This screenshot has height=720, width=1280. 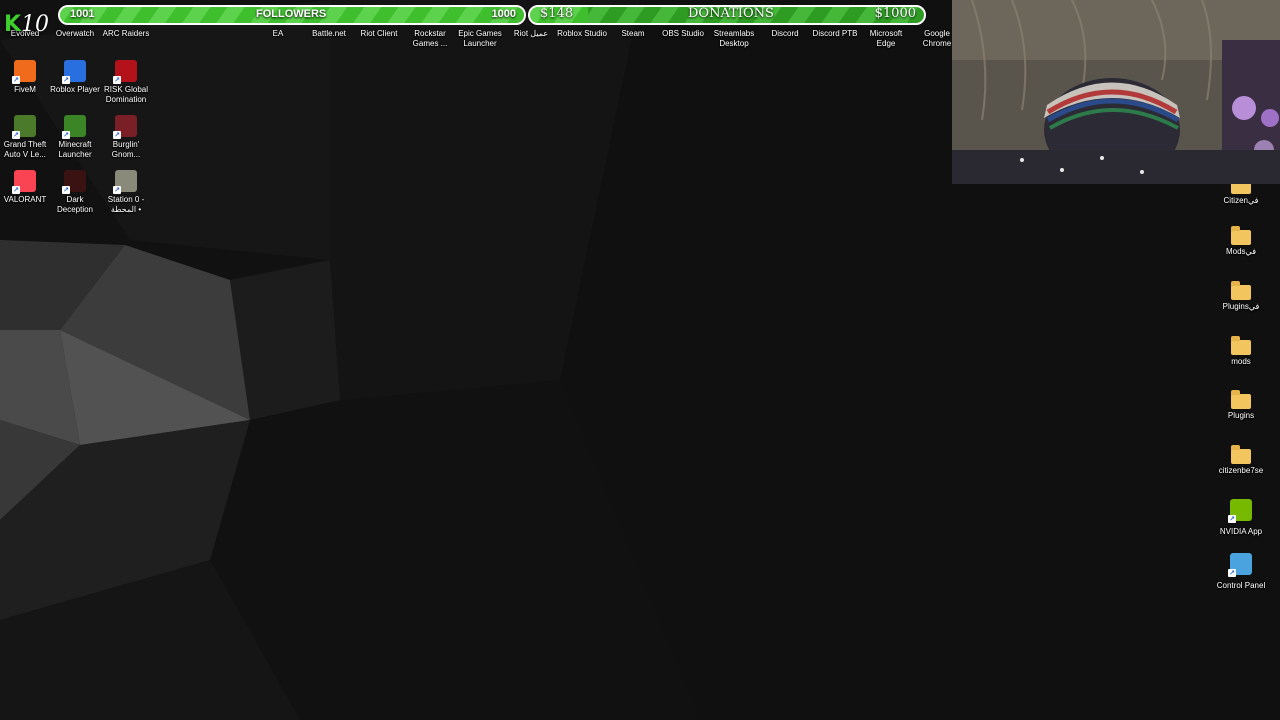 I want to click on desktop-shortcut-roblox: ↗ Roblox Player, so click(x=75, y=77).